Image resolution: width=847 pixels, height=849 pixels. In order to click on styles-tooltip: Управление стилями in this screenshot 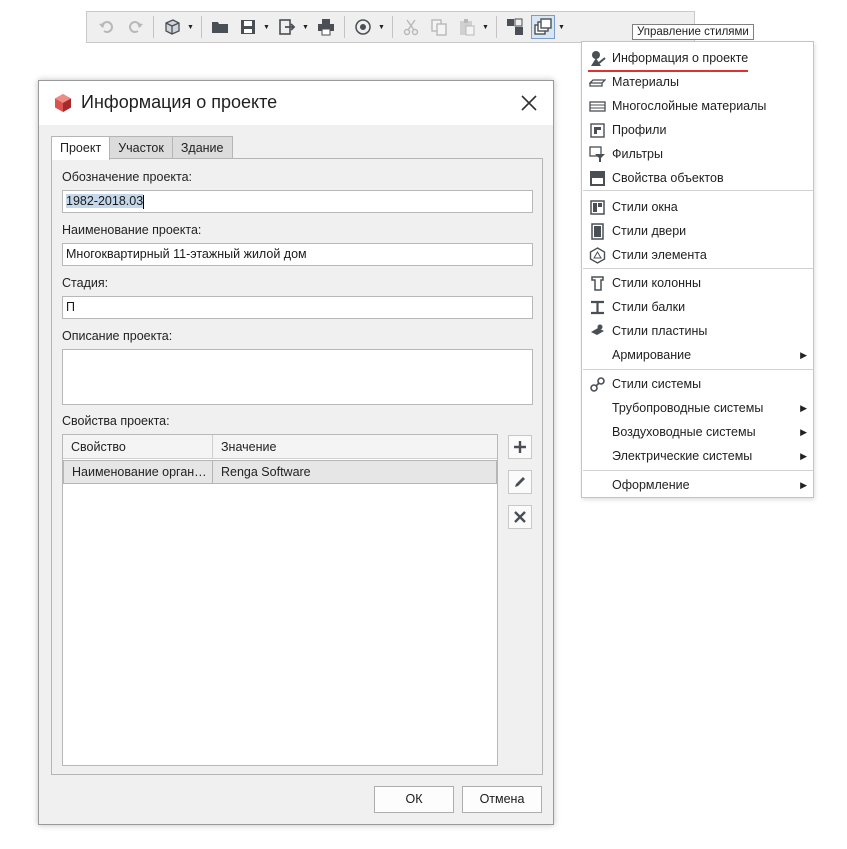, I will do `click(693, 32)`.